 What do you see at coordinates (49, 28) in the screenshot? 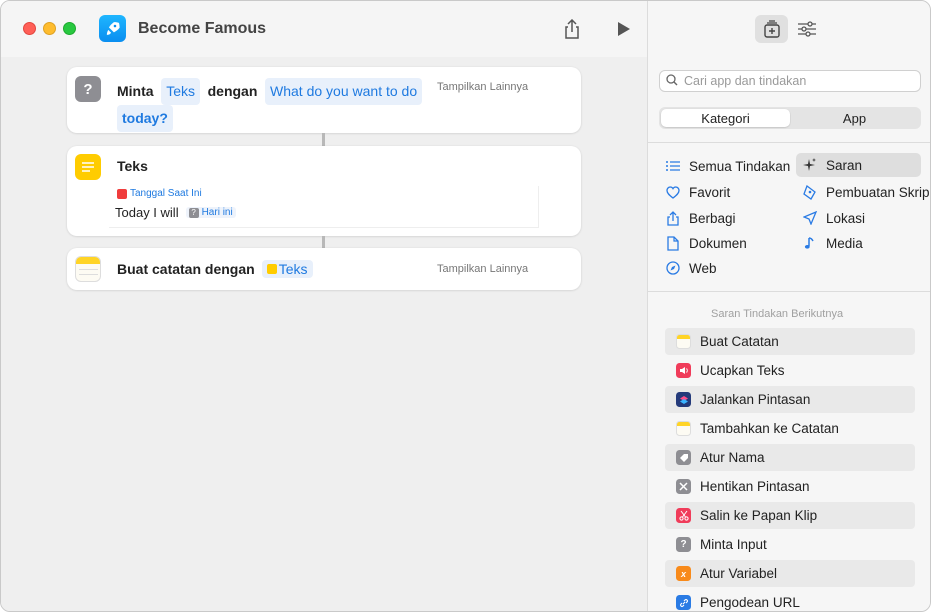
I see `minimize-window-button` at bounding box center [49, 28].